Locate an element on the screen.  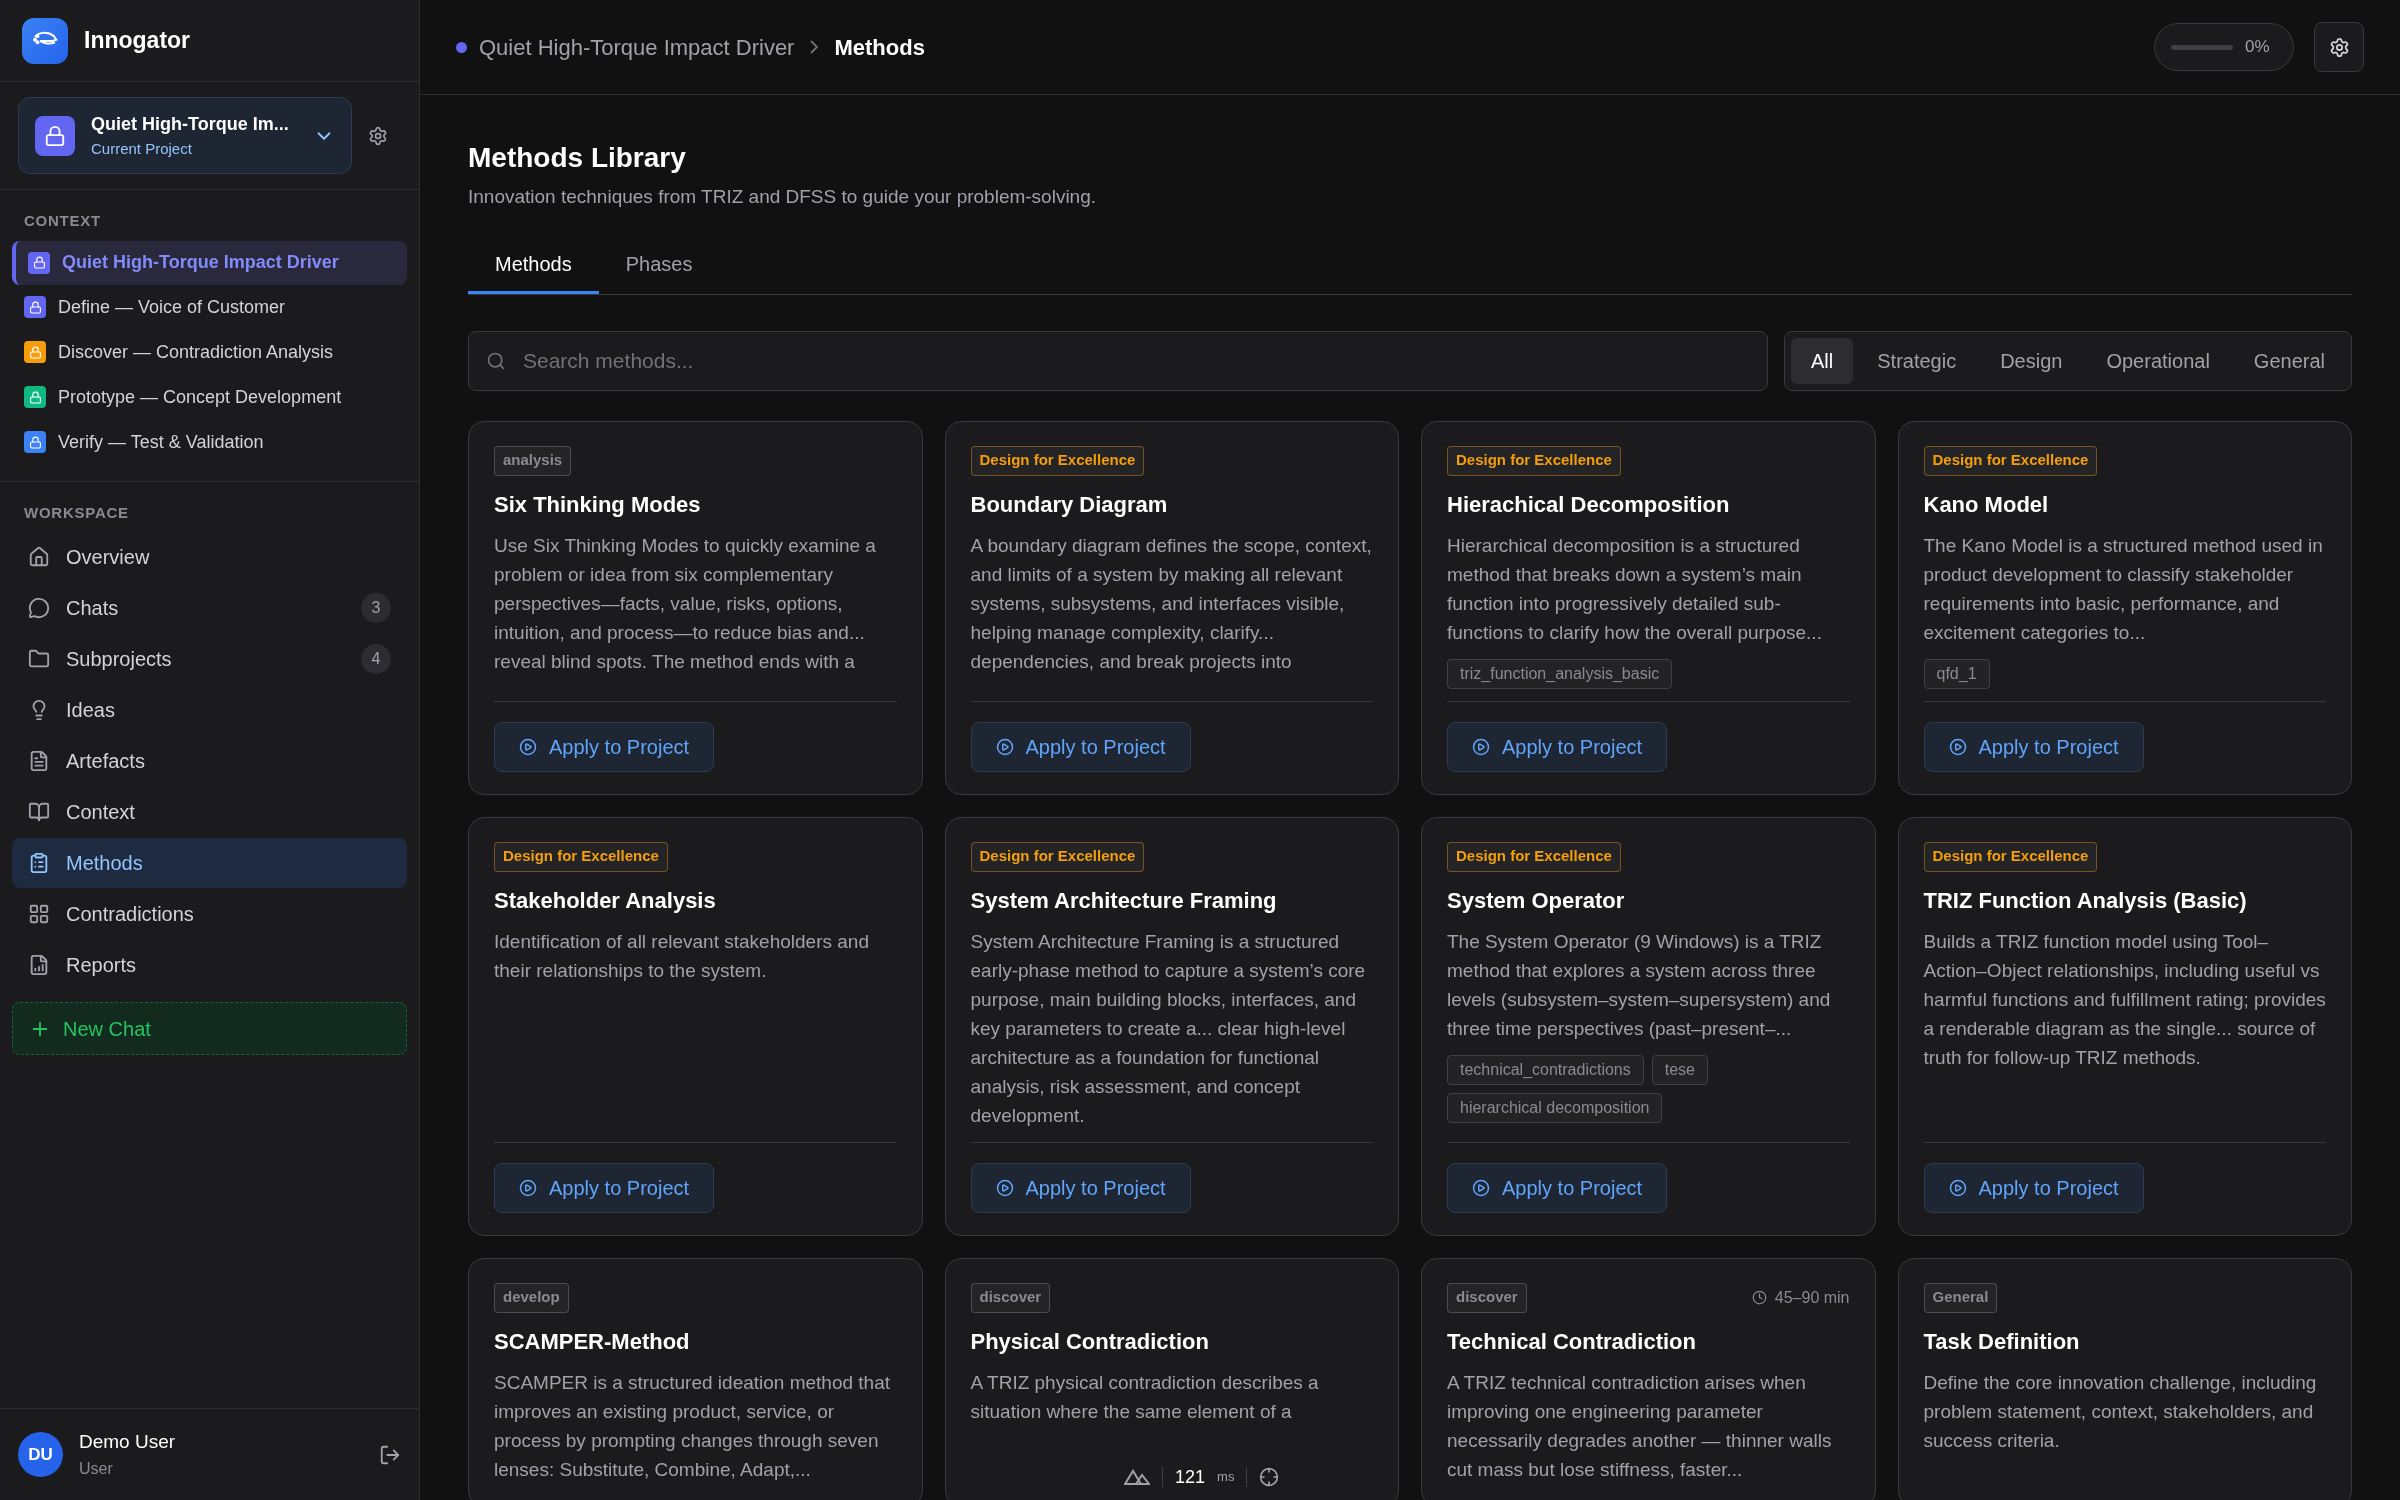
nav-item: Chats 3 is located at coordinates (209, 608).